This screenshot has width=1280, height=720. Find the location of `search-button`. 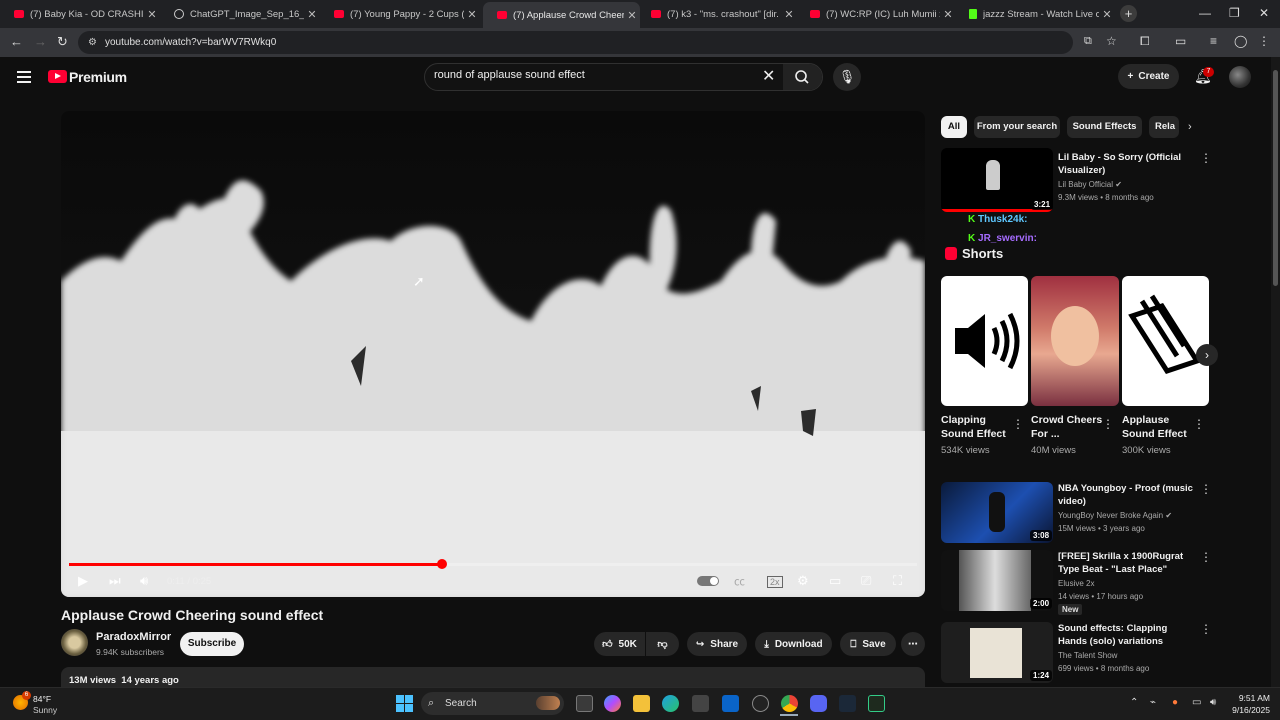

search-button is located at coordinates (802, 77).